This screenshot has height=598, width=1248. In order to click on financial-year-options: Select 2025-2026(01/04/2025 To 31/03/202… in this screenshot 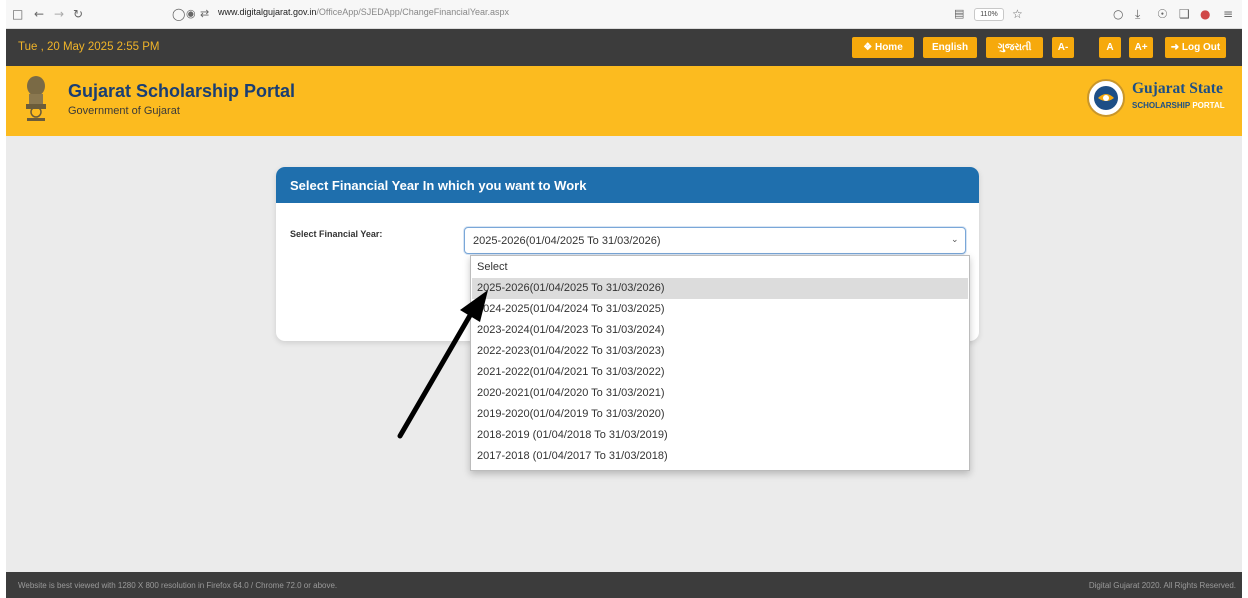, I will do `click(720, 363)`.